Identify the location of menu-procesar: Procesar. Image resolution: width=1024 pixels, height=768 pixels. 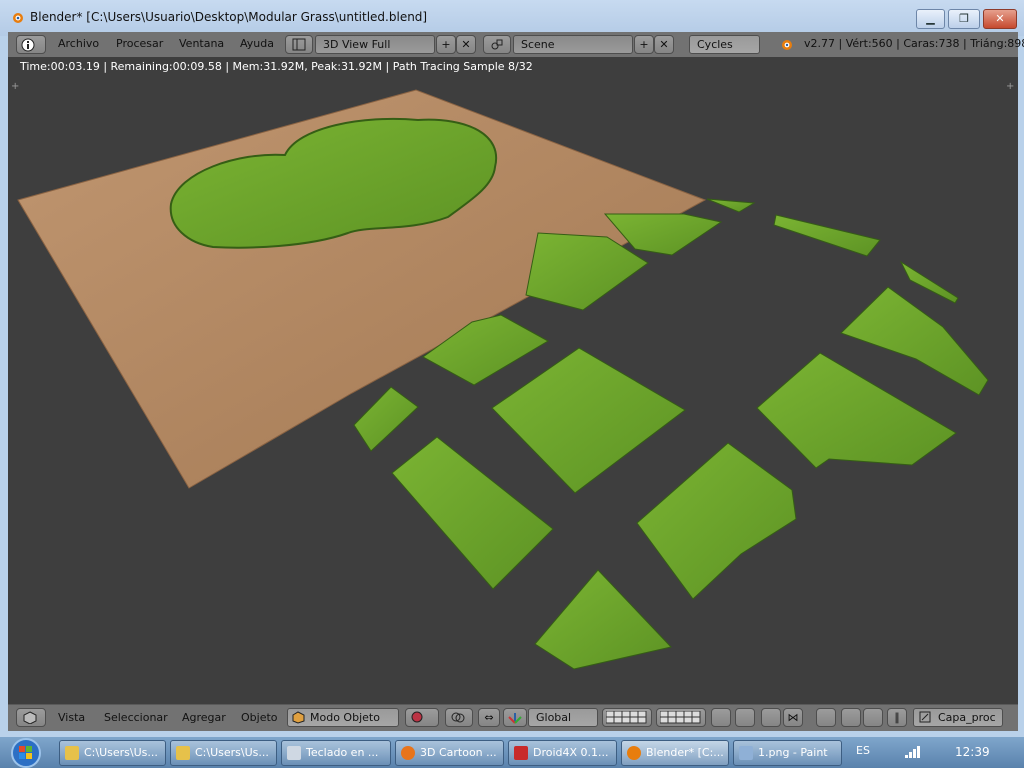
(139, 43).